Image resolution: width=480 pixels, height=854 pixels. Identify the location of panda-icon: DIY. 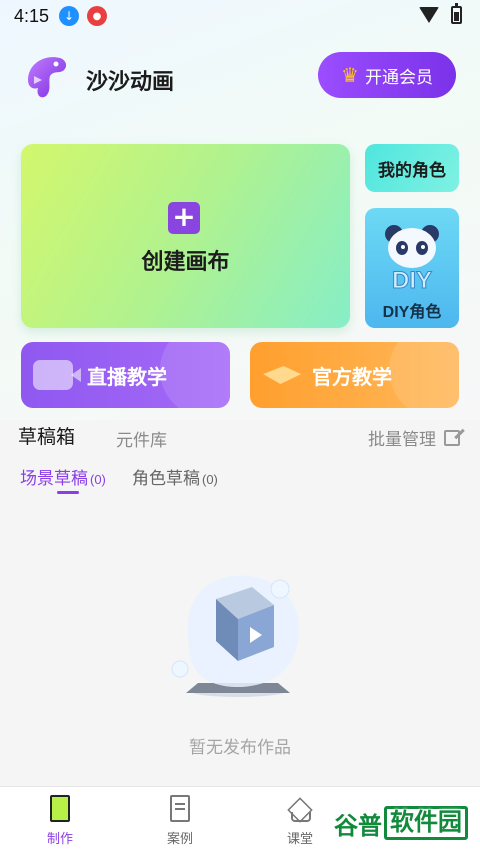
(412, 259).